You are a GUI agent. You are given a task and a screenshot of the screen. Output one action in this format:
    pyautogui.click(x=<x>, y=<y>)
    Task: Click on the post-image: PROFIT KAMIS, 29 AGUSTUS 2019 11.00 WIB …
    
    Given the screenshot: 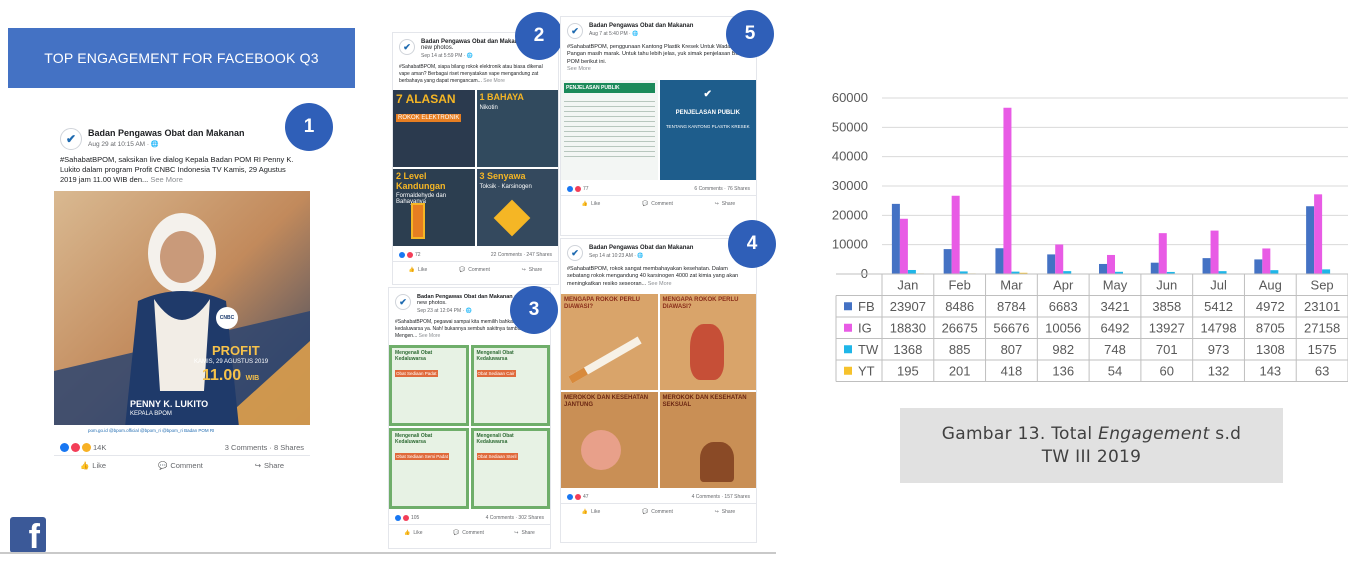 What is the action you would take?
    pyautogui.click(x=182, y=314)
    